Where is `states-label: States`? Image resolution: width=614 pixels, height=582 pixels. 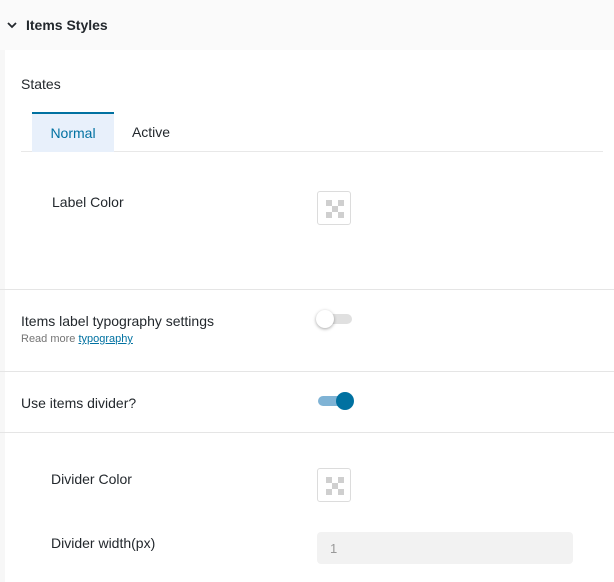
states-label: States is located at coordinates (41, 84).